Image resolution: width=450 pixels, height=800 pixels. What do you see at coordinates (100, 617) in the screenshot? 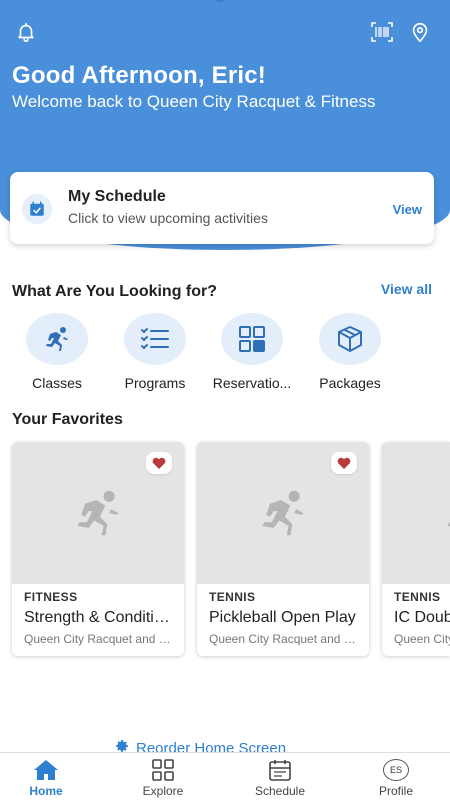
I see `favorite-name: Strength & Conditioning` at bounding box center [100, 617].